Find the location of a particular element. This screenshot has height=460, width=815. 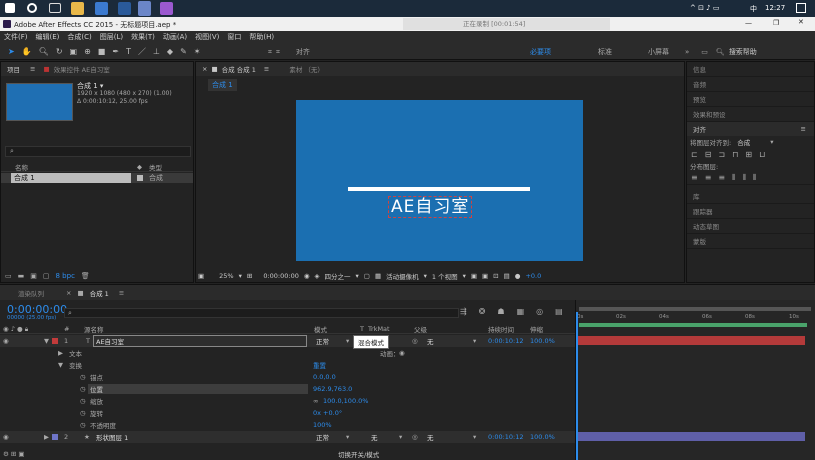

text-layer: AE自习室 is located at coordinates (430, 207).